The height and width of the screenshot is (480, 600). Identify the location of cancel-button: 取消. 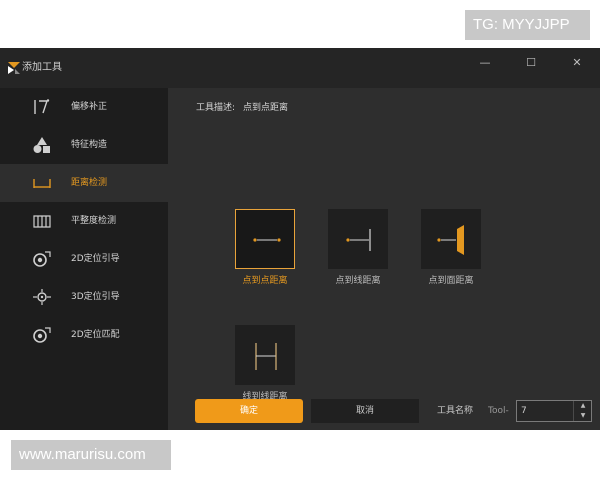
(365, 411).